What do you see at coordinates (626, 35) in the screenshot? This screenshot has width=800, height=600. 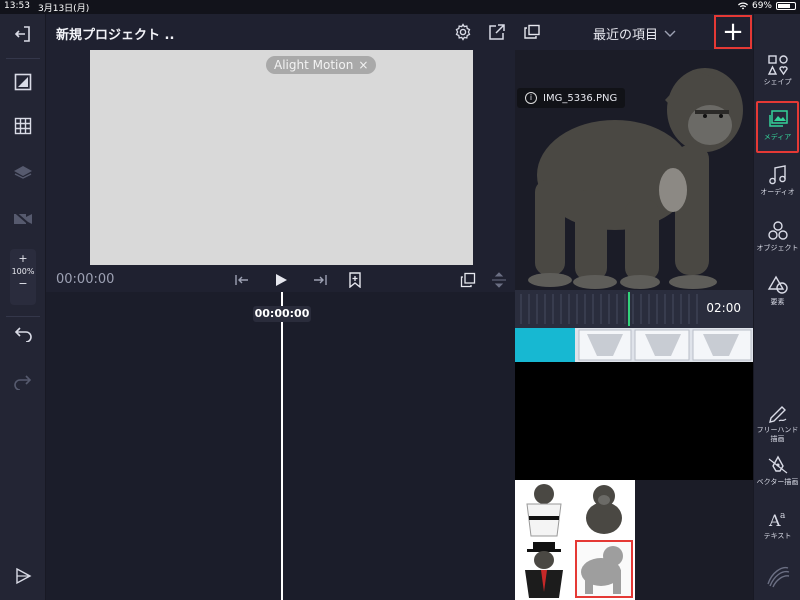 I see `album-dropdown-label: 最近の項目` at bounding box center [626, 35].